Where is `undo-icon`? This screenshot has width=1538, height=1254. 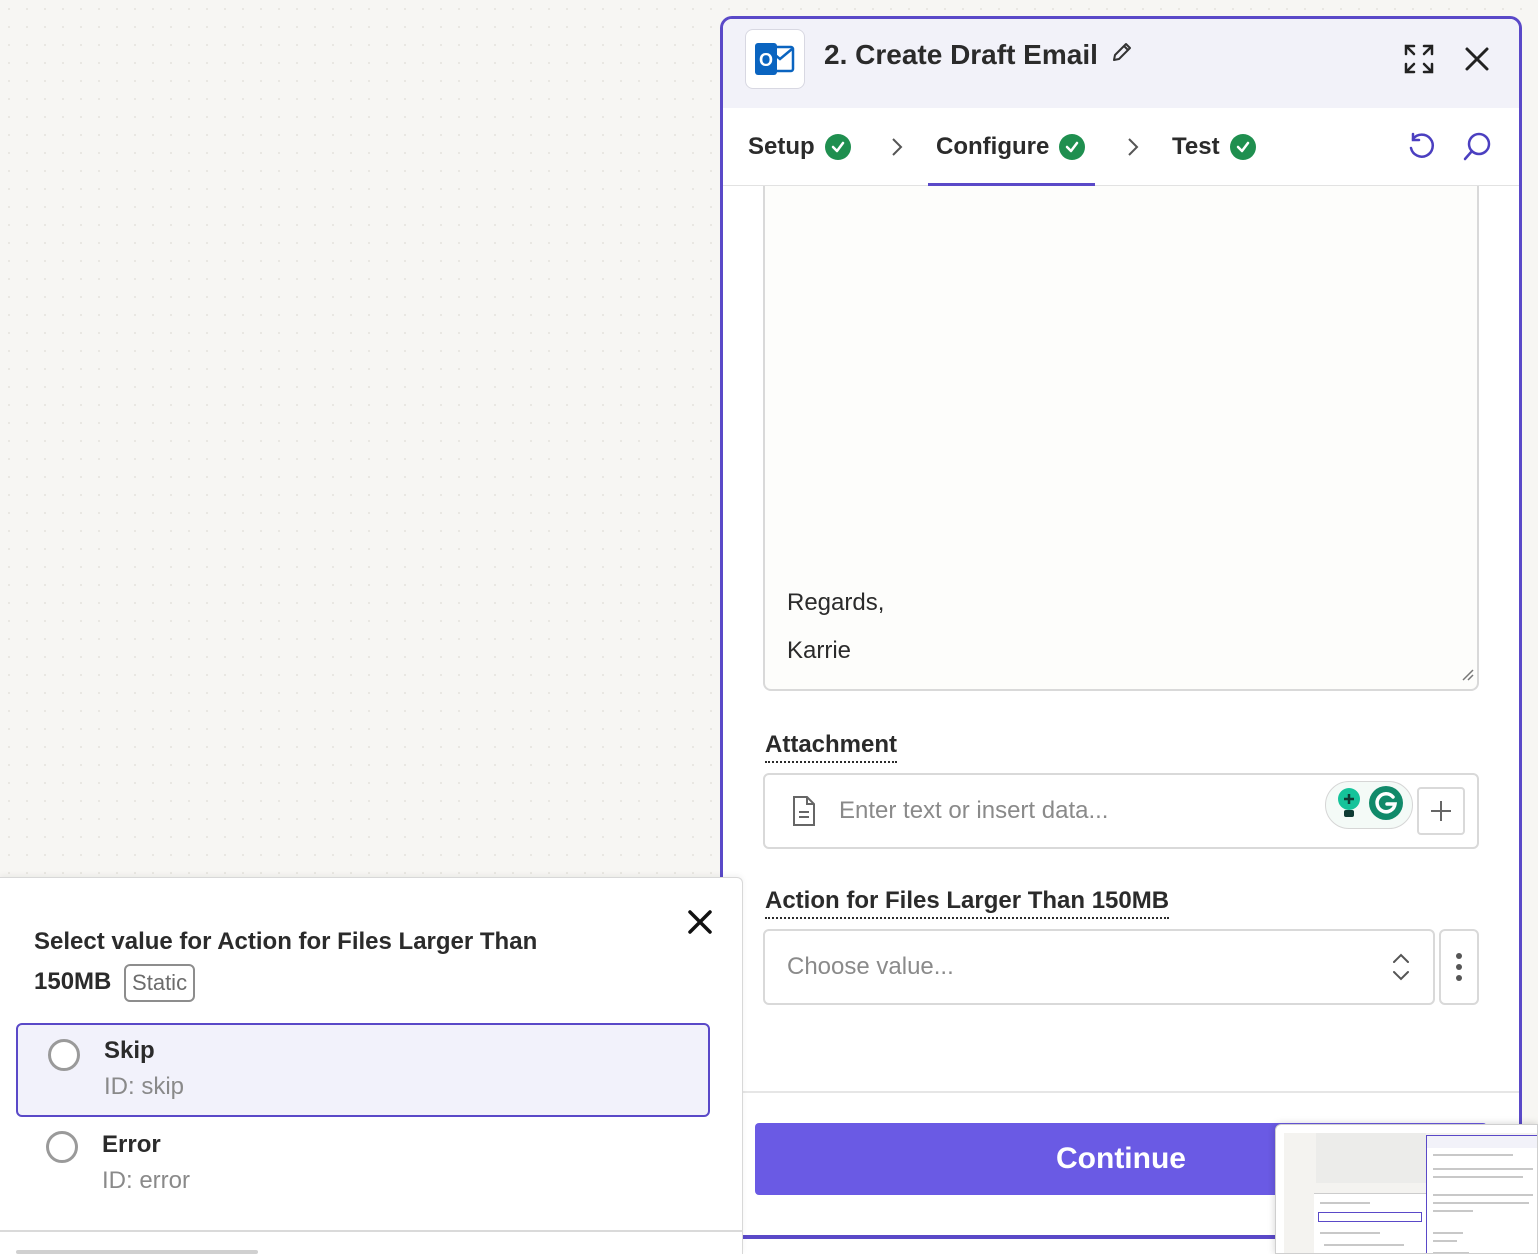
undo-icon is located at coordinates (1421, 147).